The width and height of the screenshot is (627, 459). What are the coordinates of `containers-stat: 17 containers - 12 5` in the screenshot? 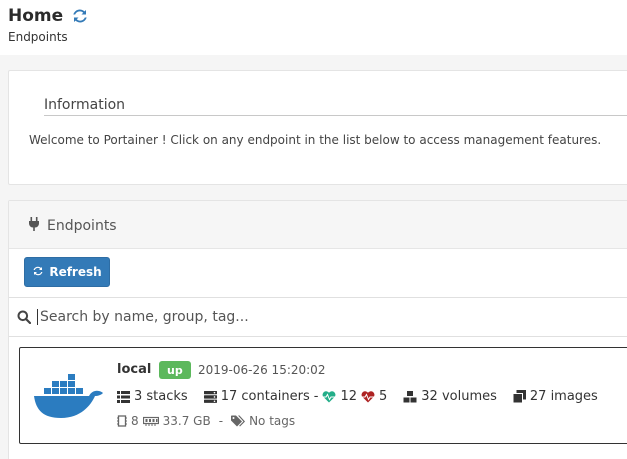 It's located at (295, 396).